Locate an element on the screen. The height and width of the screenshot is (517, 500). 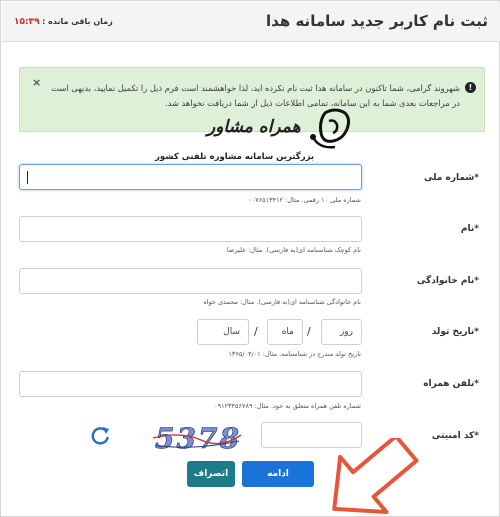
national-id-help: شماره ملی ۱۰ رقمی. مثال: ۰۰۷۶۵۱۳۴۱۲ is located at coordinates (304, 200).